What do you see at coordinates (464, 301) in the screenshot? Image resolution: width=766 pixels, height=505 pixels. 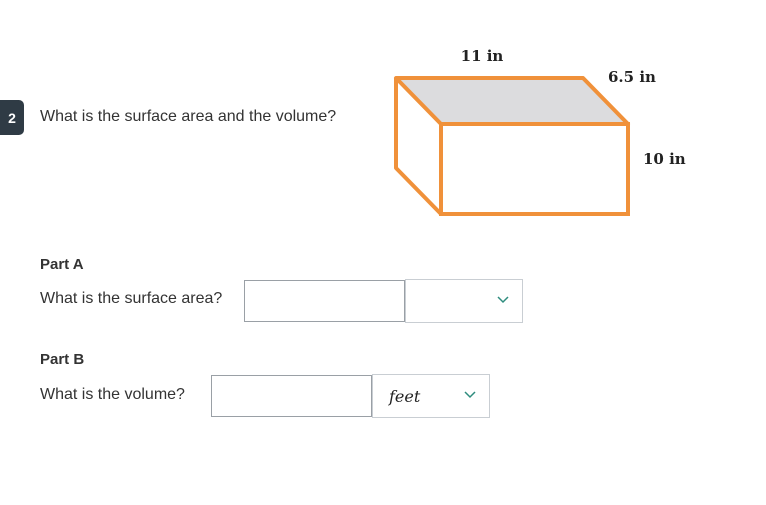 I see `surface-area-unit-dropdown` at bounding box center [464, 301].